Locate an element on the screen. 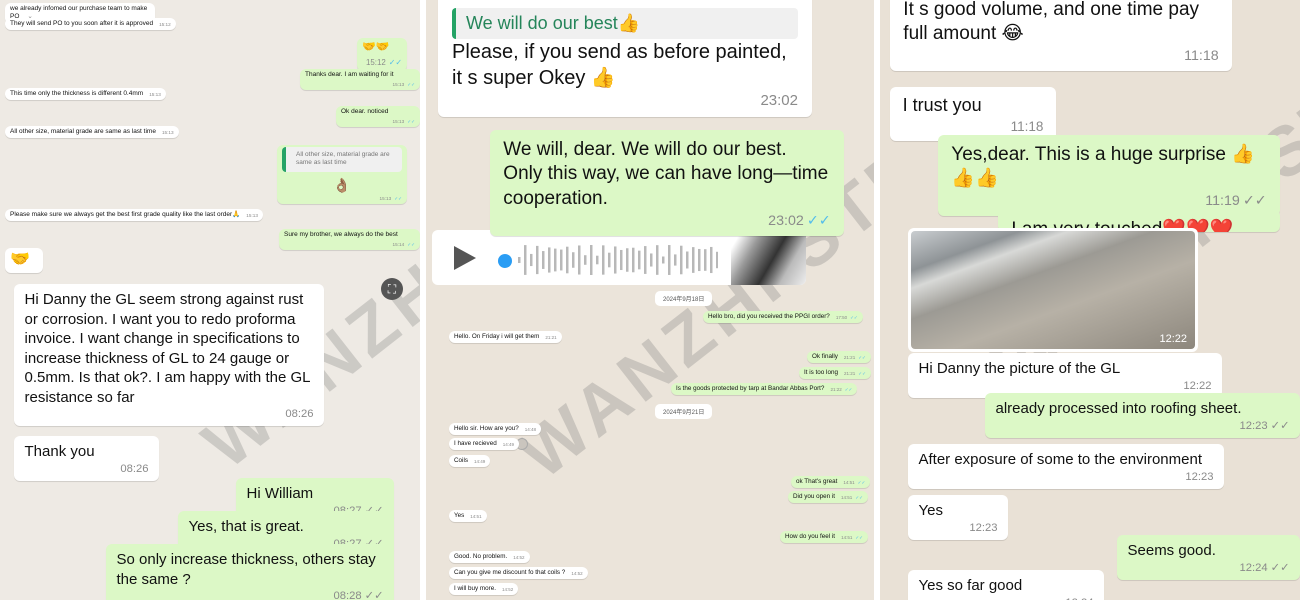 The width and height of the screenshot is (1300, 600). message-time: 14:52 is located at coordinates (518, 558).